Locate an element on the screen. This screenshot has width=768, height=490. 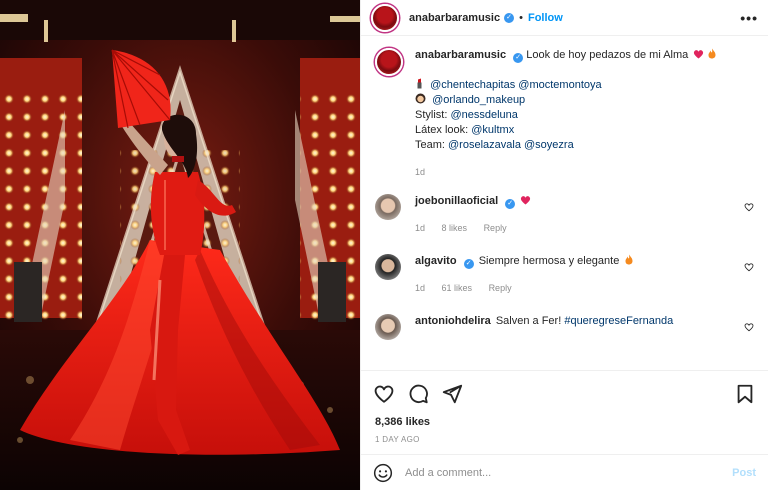
comment-likes: 61 likes is located at coordinates (457, 288).